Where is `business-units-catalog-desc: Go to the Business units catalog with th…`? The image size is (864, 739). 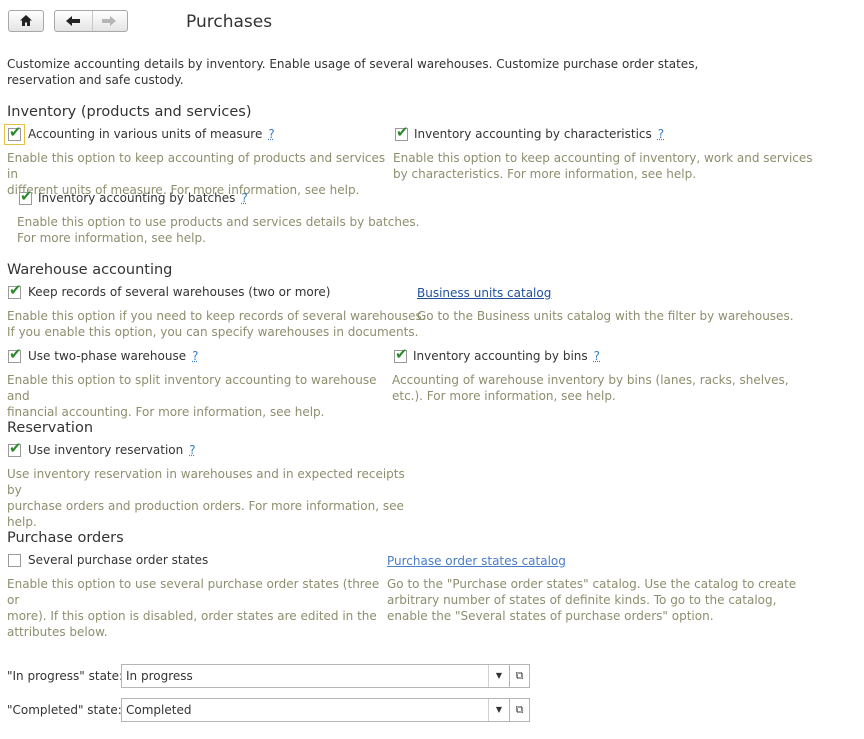
business-units-catalog-desc: Go to the Business units catalog with th… is located at coordinates (605, 316).